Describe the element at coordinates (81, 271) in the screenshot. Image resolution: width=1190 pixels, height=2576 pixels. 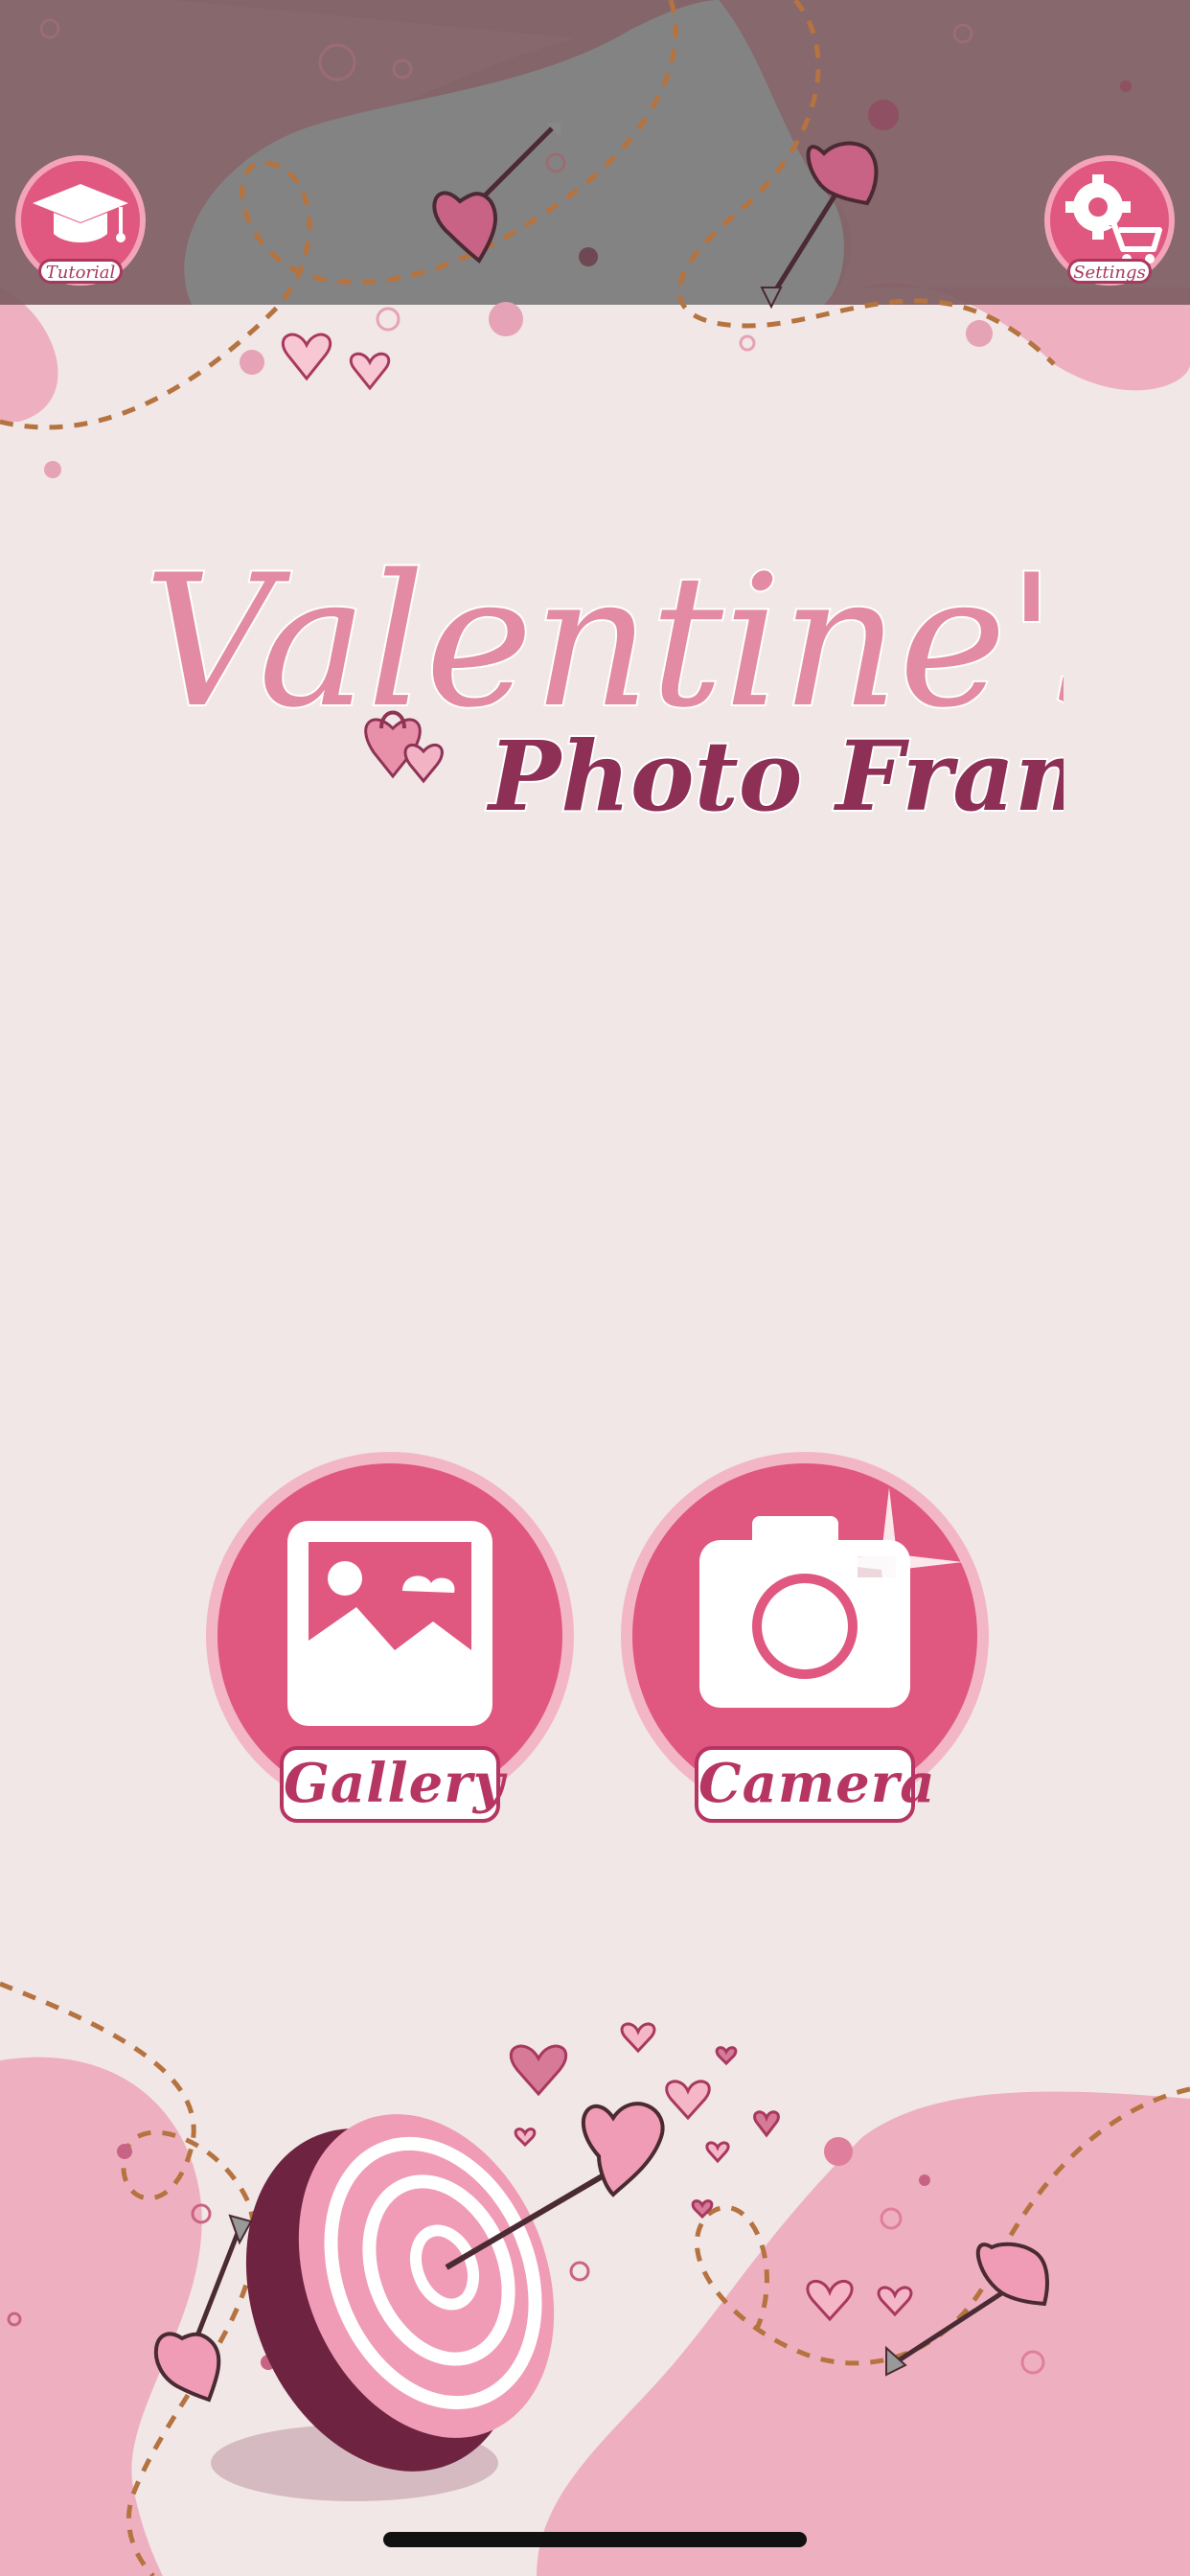
I see `tutorial-label: Tutorial` at that location.